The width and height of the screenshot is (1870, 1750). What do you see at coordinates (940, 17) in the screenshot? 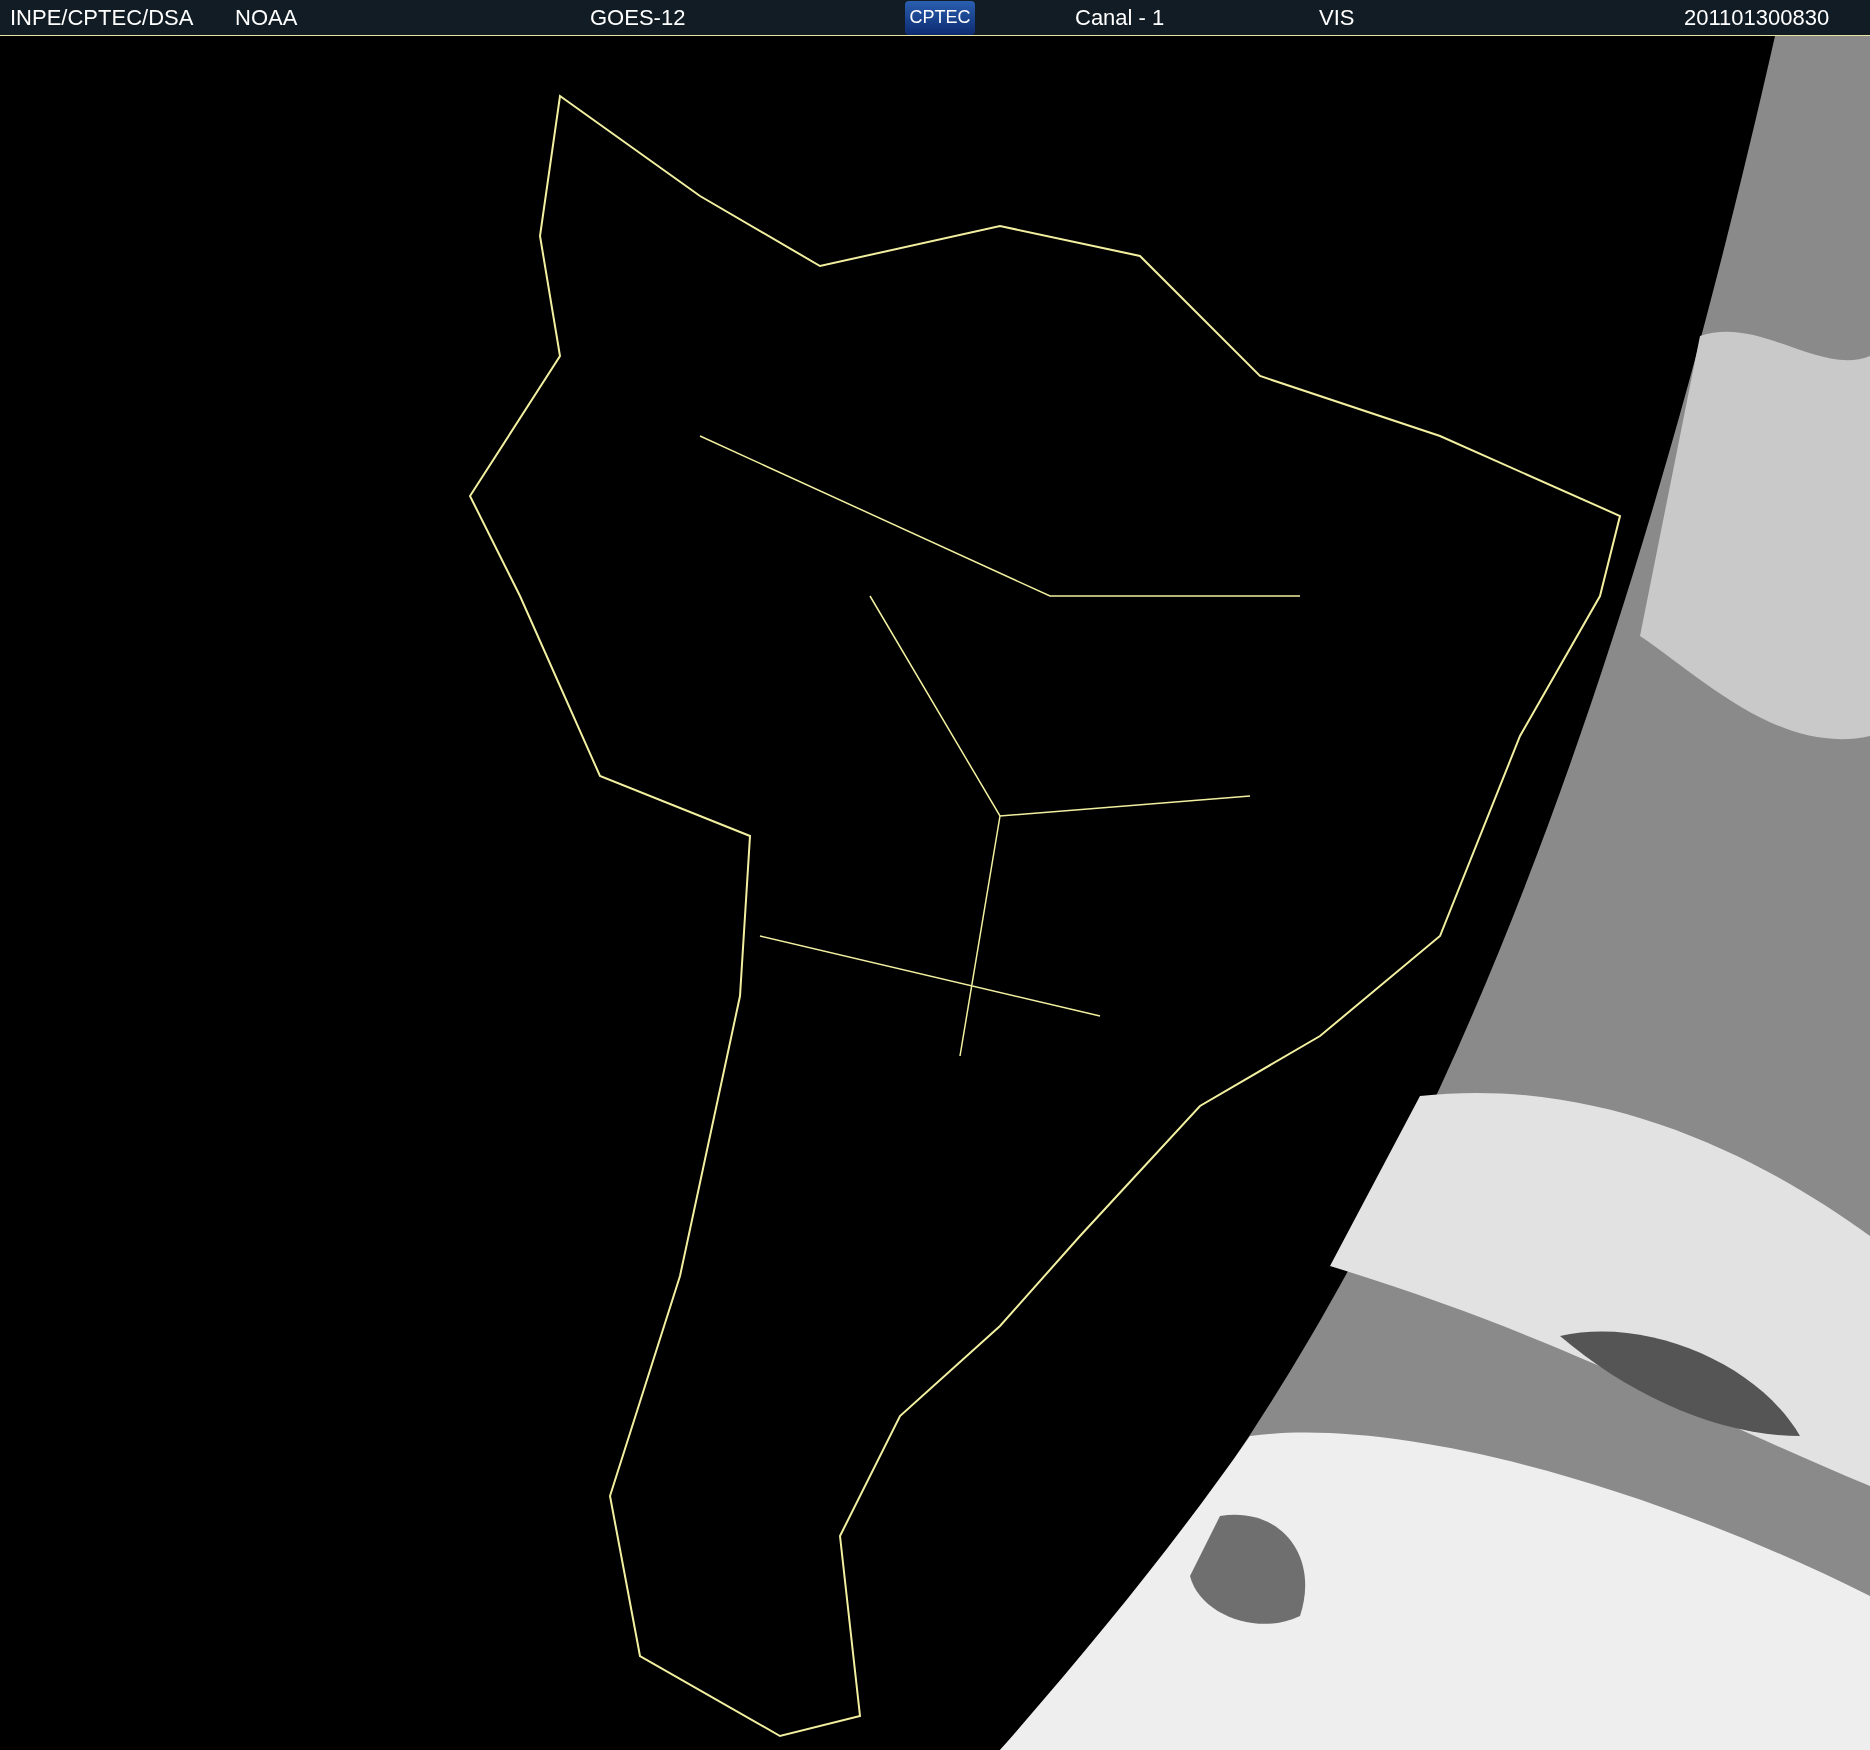
I see `logo: CPTEC` at bounding box center [940, 17].